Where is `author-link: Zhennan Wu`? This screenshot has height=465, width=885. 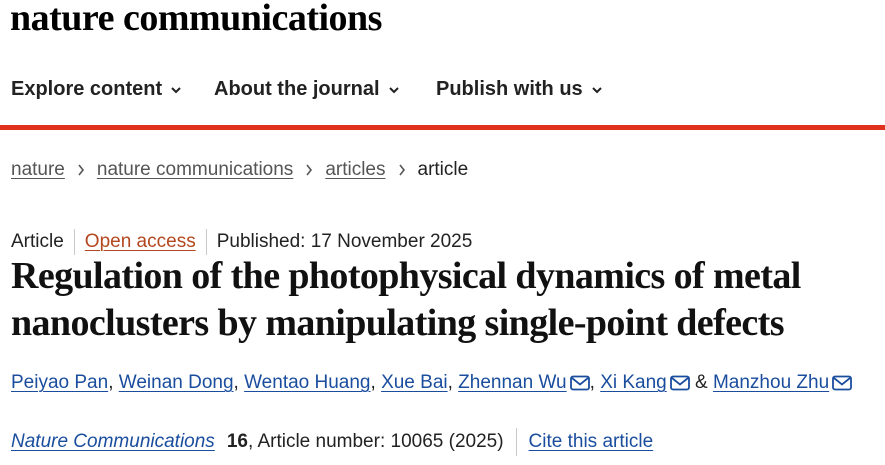 author-link: Zhennan Wu is located at coordinates (512, 383).